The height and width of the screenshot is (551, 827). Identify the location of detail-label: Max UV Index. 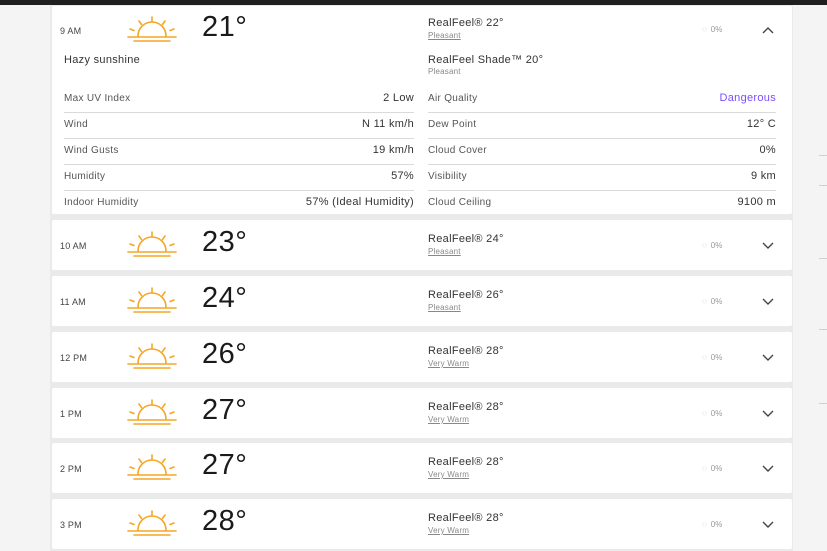
(97, 98).